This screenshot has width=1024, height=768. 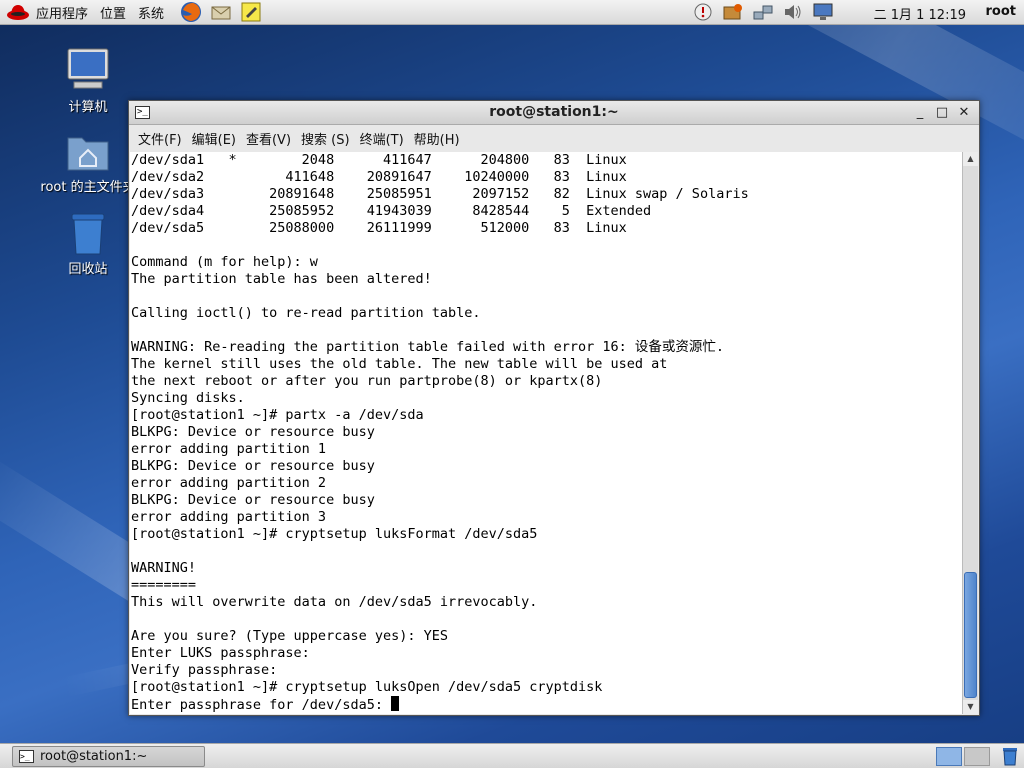 What do you see at coordinates (395, 703) in the screenshot?
I see `text-cursor` at bounding box center [395, 703].